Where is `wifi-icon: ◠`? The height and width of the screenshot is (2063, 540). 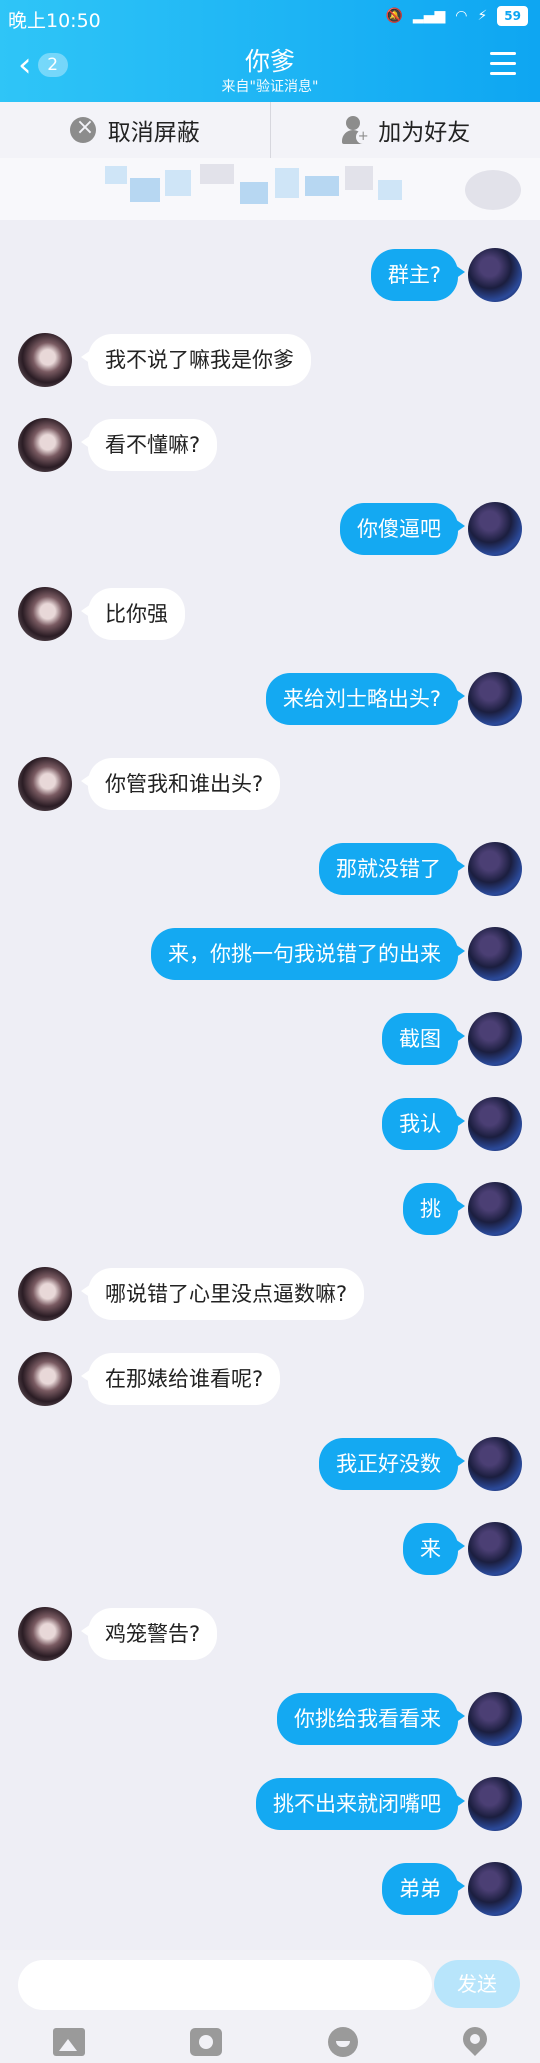 wifi-icon: ◠ is located at coordinates (461, 16).